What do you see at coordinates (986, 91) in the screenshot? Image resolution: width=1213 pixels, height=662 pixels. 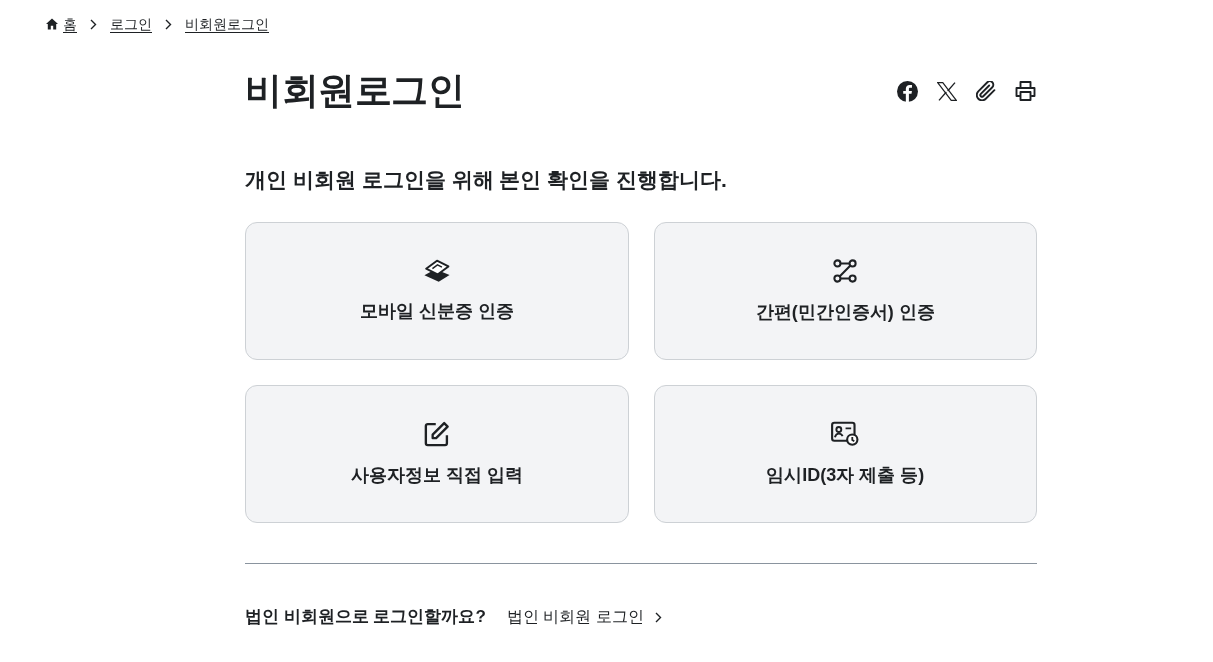 I see `paperclip-icon` at bounding box center [986, 91].